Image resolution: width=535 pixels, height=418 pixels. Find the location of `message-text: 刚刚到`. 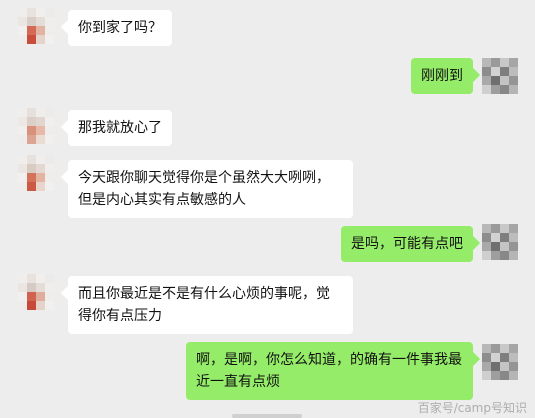

message-text: 刚刚到 is located at coordinates (442, 76).